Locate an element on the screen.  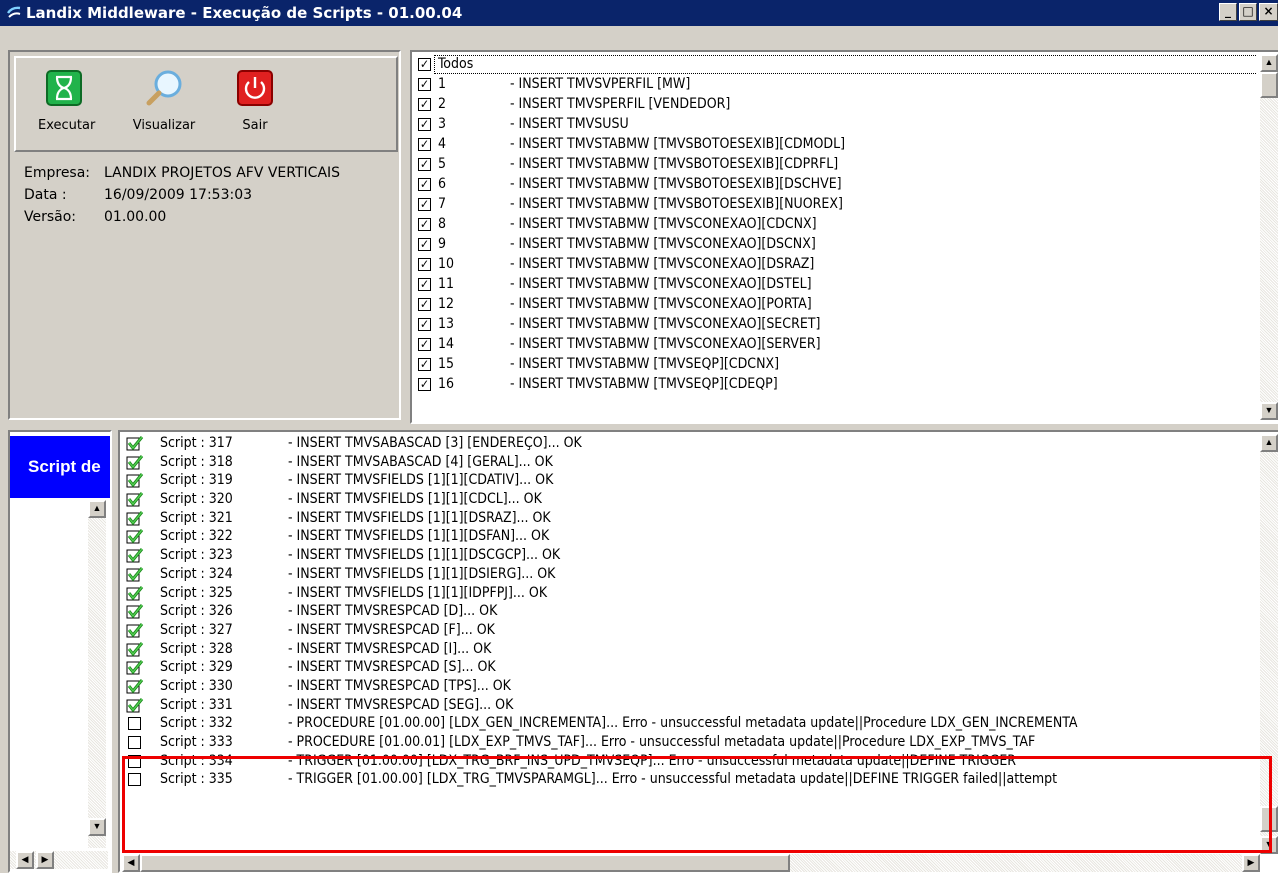
checklist-item: ✓ 15 - INSERT TMVSTABMW [TMVSEQP][CDCNX] is located at coordinates (835, 364).